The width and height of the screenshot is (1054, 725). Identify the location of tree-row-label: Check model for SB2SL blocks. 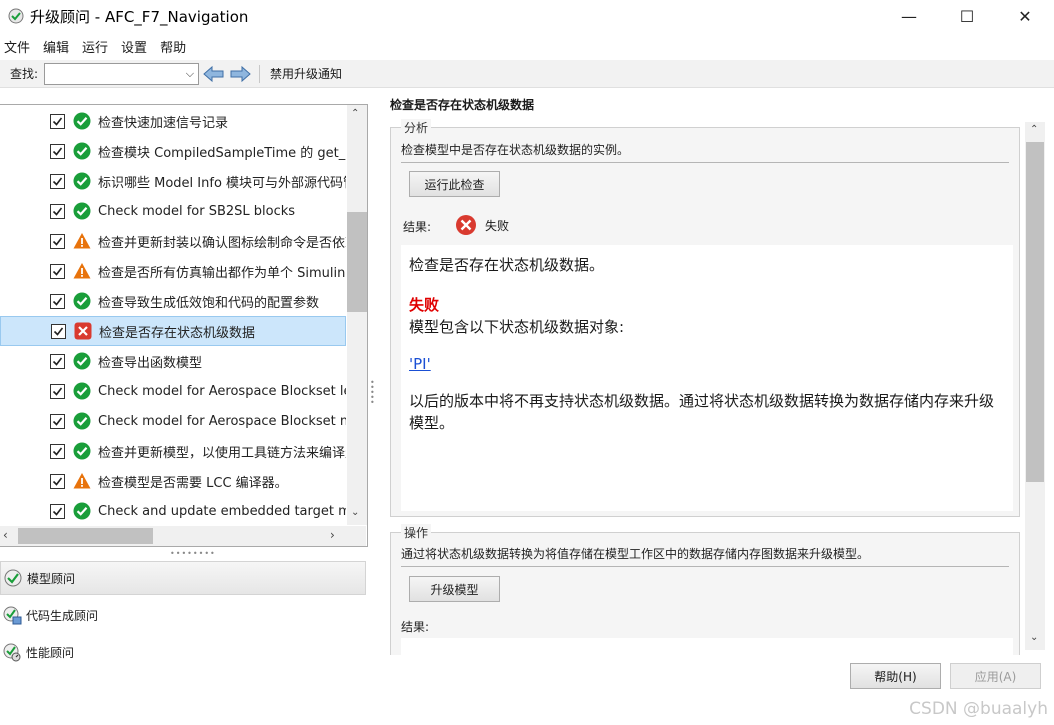
(197, 211).